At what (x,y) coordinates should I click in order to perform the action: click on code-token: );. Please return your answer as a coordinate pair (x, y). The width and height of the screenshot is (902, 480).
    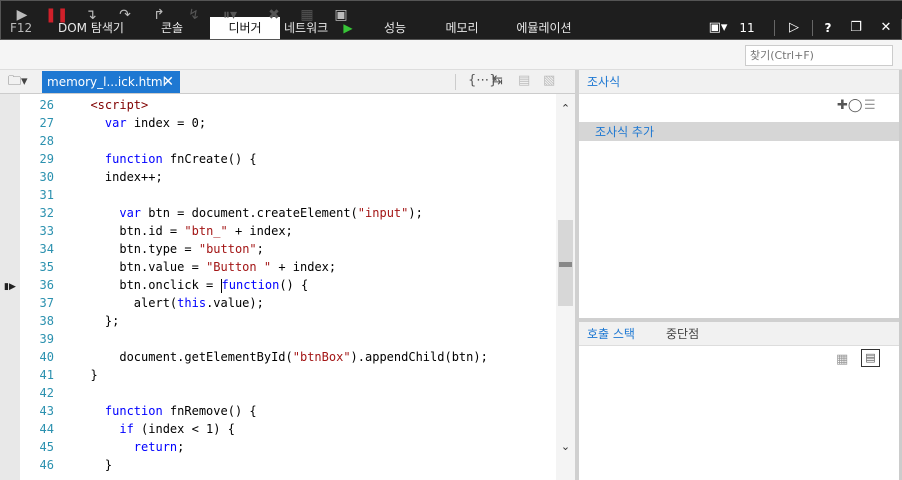
    Looking at the image, I should click on (415, 213).